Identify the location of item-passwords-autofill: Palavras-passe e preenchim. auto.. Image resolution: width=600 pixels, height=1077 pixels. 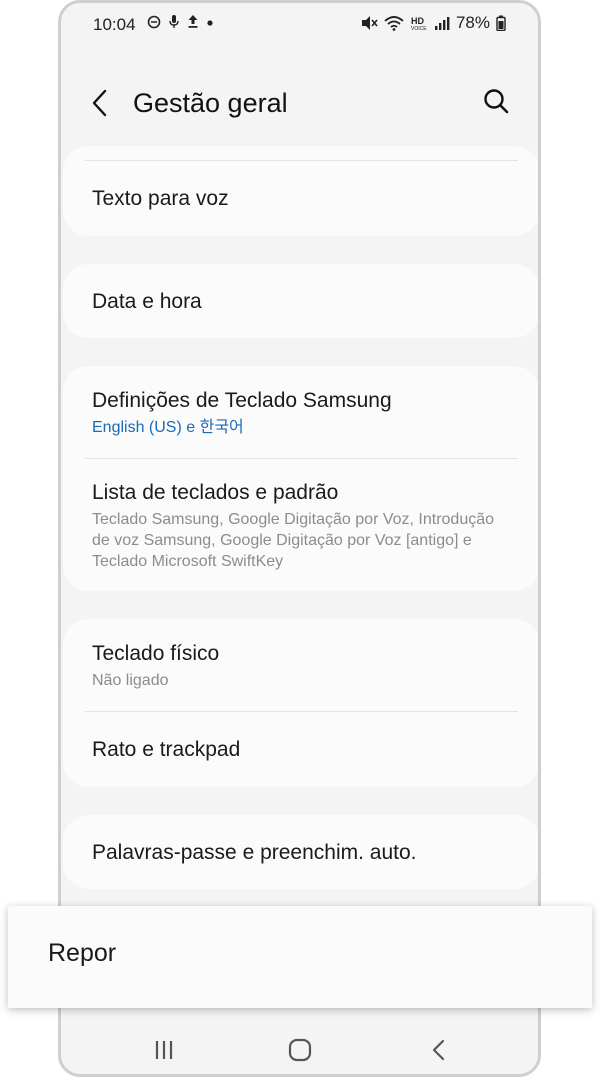
(304, 853).